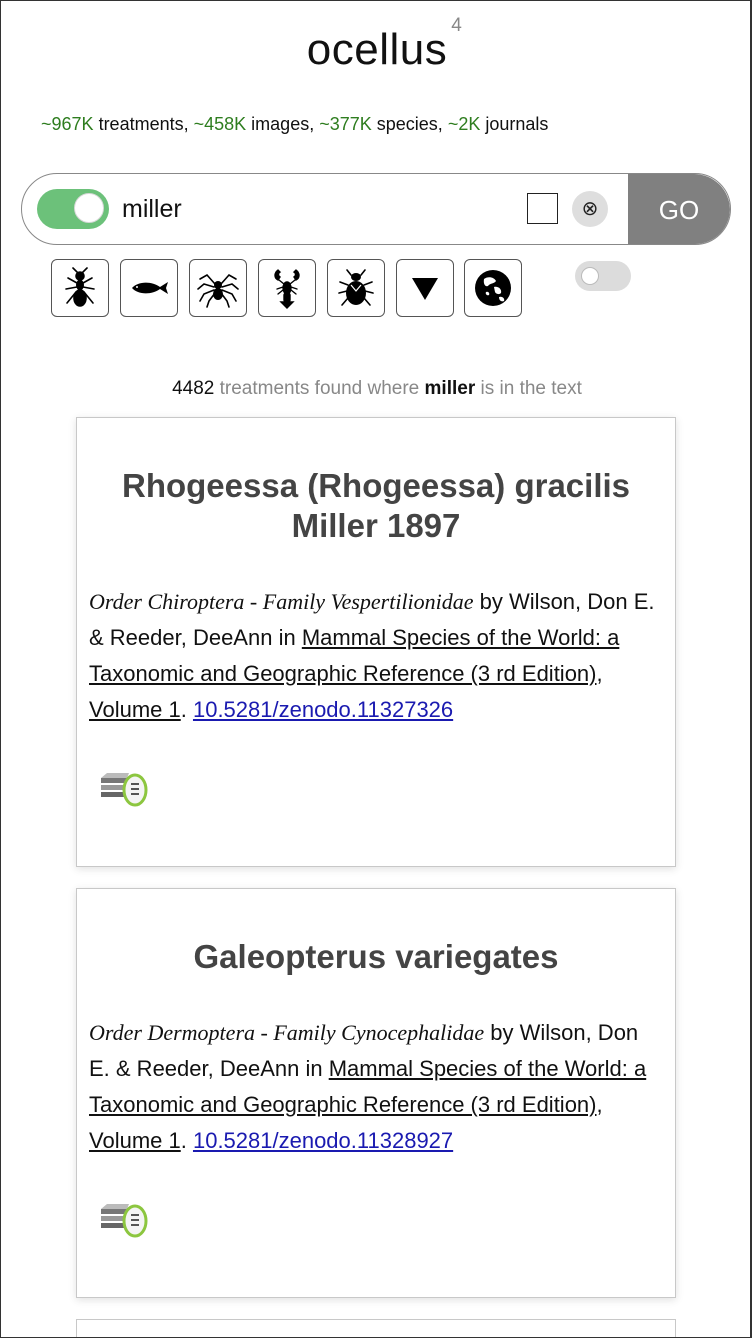  I want to click on globe-icon, so click(493, 288).